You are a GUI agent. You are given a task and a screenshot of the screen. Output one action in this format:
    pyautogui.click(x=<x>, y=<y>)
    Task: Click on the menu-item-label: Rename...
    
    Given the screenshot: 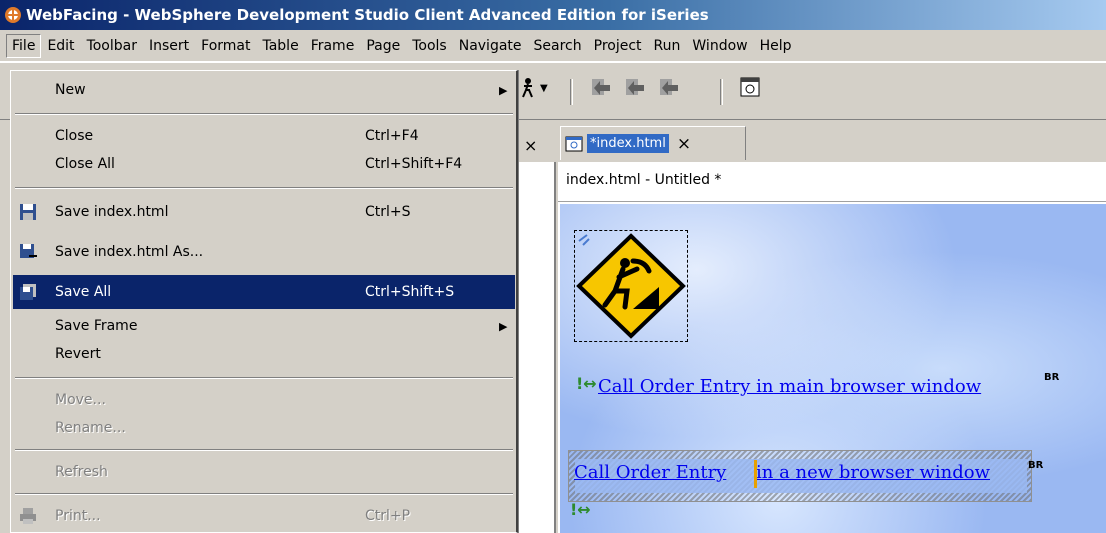 What is the action you would take?
    pyautogui.click(x=90, y=428)
    